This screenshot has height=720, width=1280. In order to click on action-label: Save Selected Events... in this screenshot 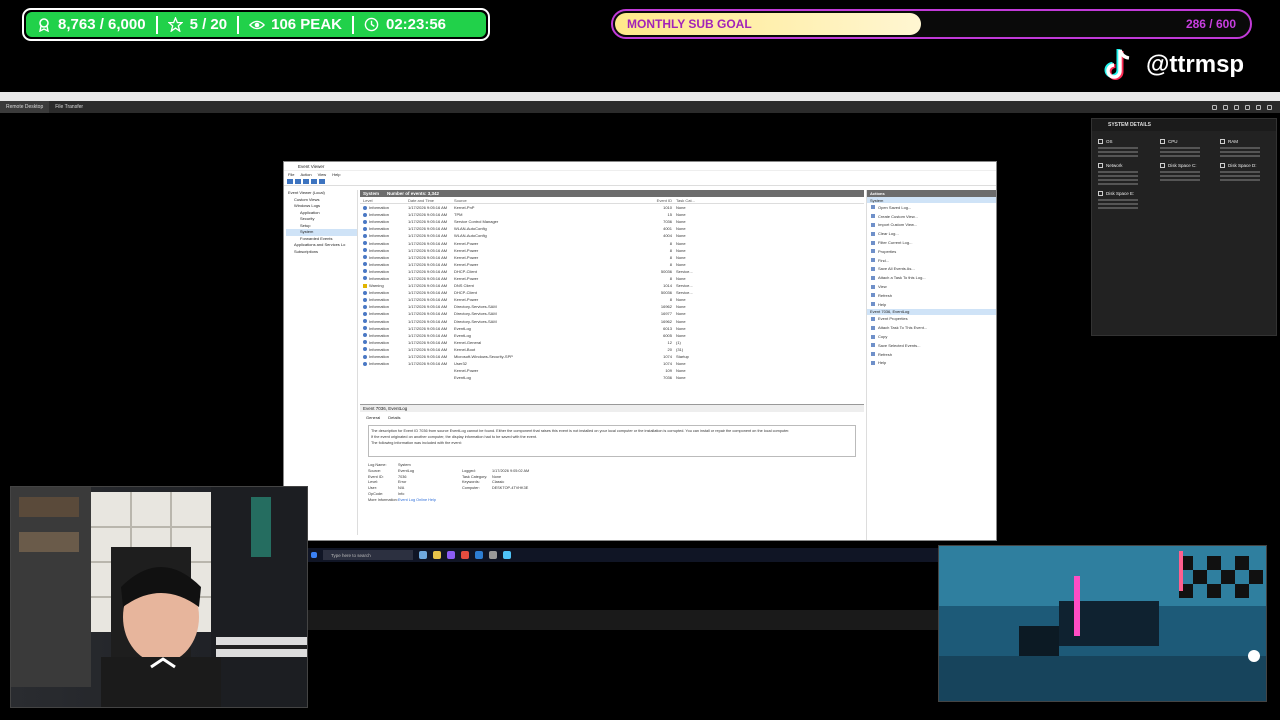, I will do `click(899, 345)`.